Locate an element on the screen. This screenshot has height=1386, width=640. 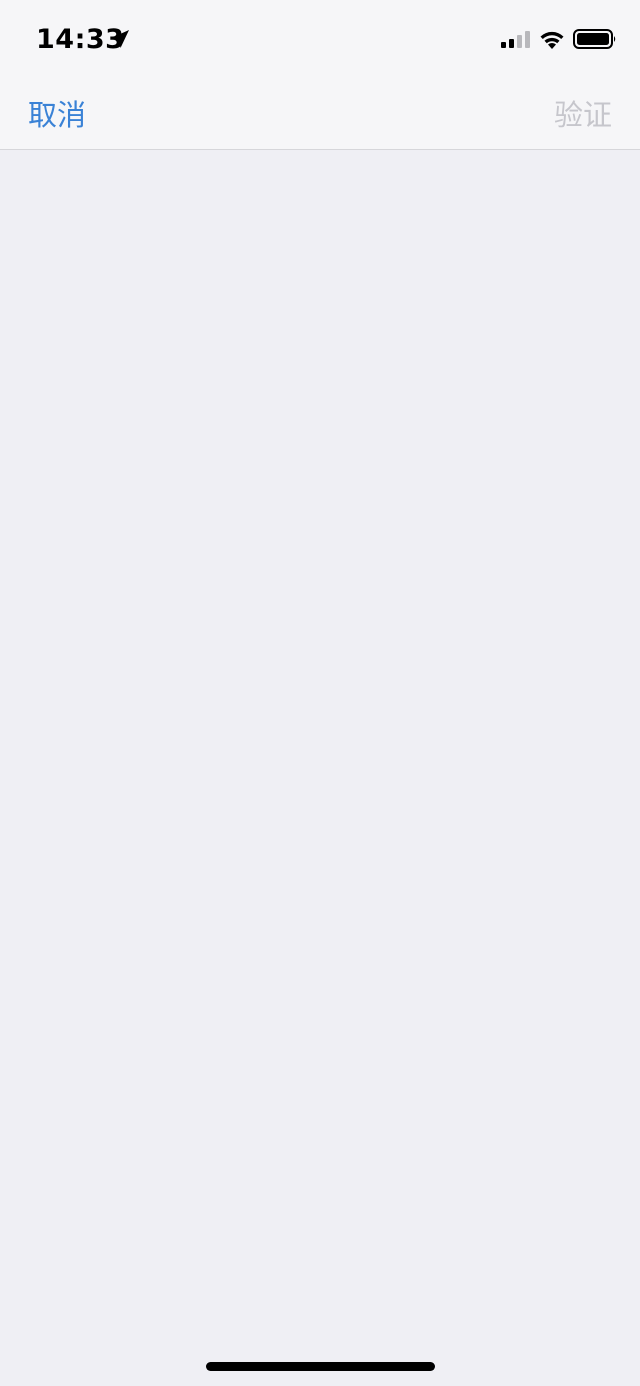
nav-bar: 取消 验证 is located at coordinates (320, 114).